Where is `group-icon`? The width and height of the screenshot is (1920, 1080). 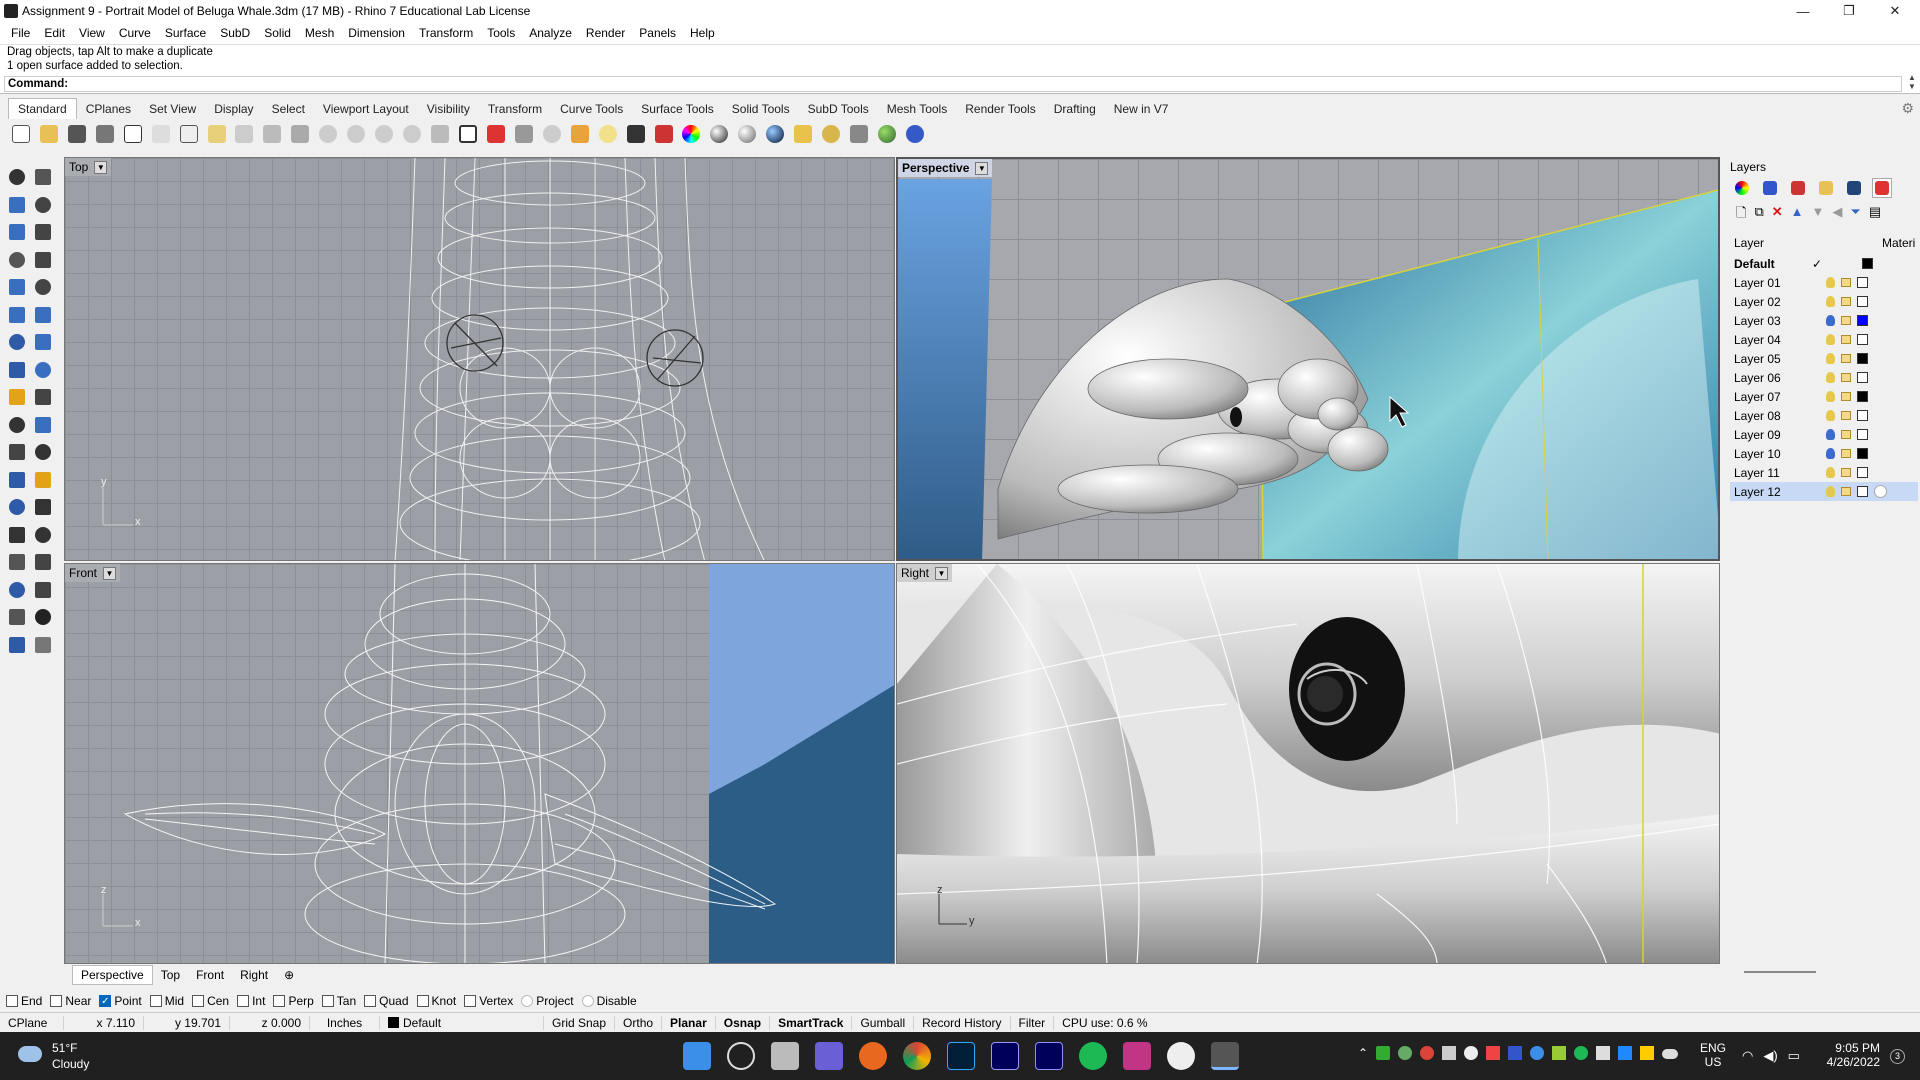 group-icon is located at coordinates (43, 452).